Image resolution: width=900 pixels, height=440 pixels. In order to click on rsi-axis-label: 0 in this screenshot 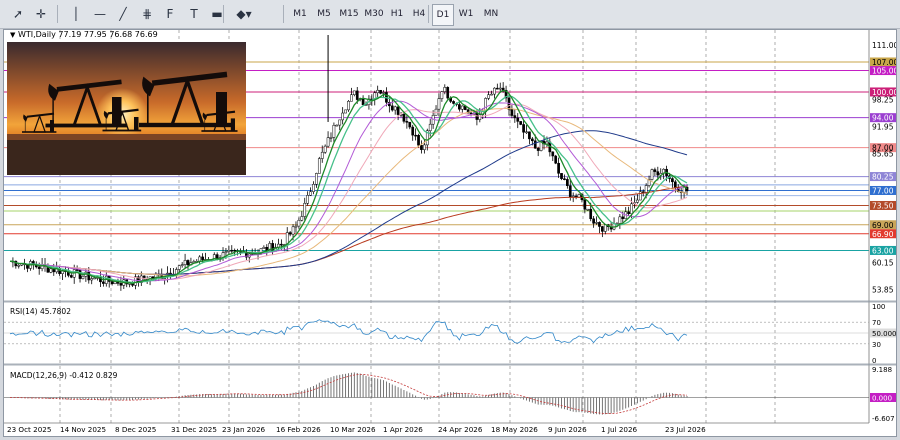, I will do `click(874, 361)`.